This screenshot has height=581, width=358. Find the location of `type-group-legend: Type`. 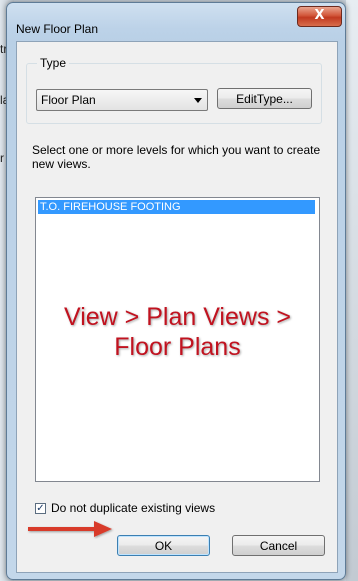

type-group-legend: Type is located at coordinates (53, 63).